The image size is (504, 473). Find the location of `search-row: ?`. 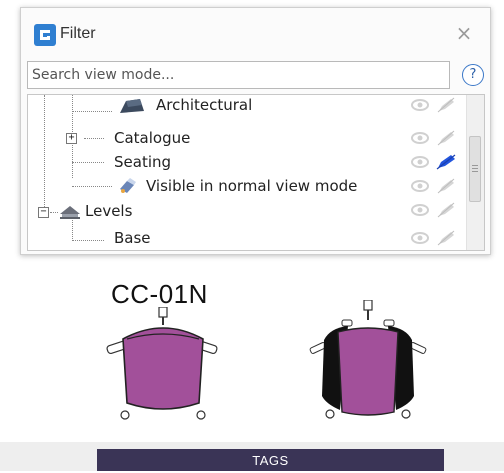

search-row: ? is located at coordinates (255, 75).